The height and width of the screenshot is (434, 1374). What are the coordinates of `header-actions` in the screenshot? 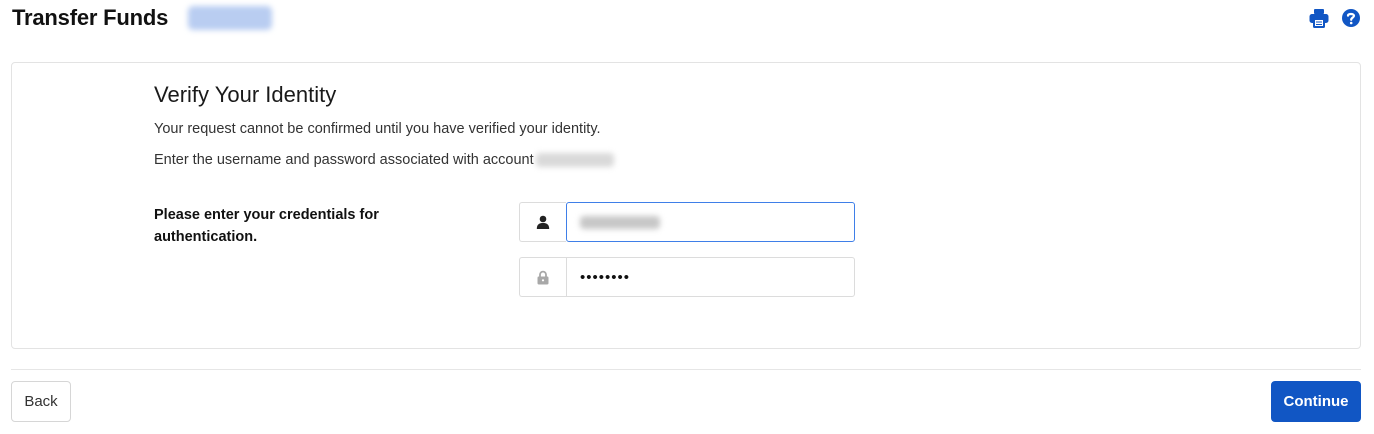 It's located at (1335, 18).